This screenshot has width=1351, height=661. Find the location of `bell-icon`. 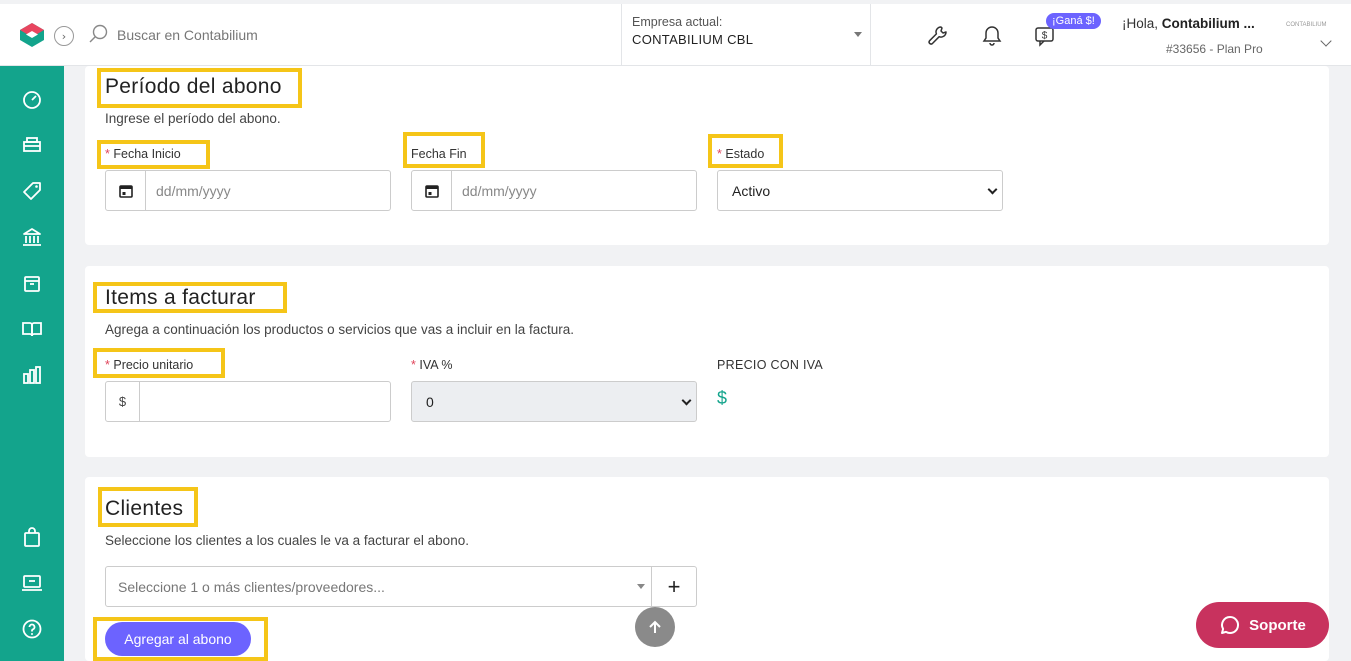

bell-icon is located at coordinates (992, 36).